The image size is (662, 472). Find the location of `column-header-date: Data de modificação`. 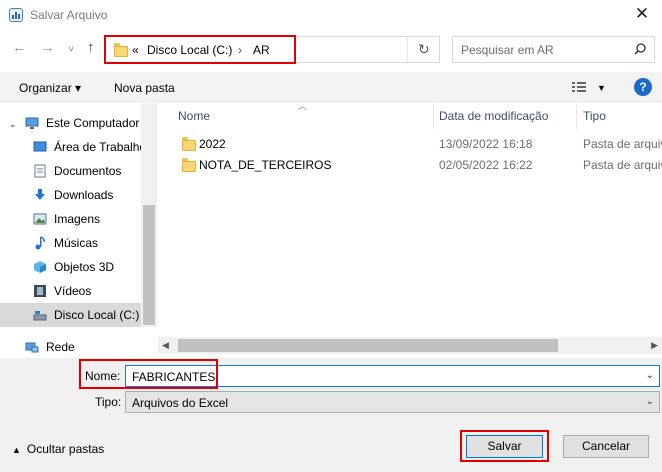

column-header-date: Data de modificação is located at coordinates (493, 116).